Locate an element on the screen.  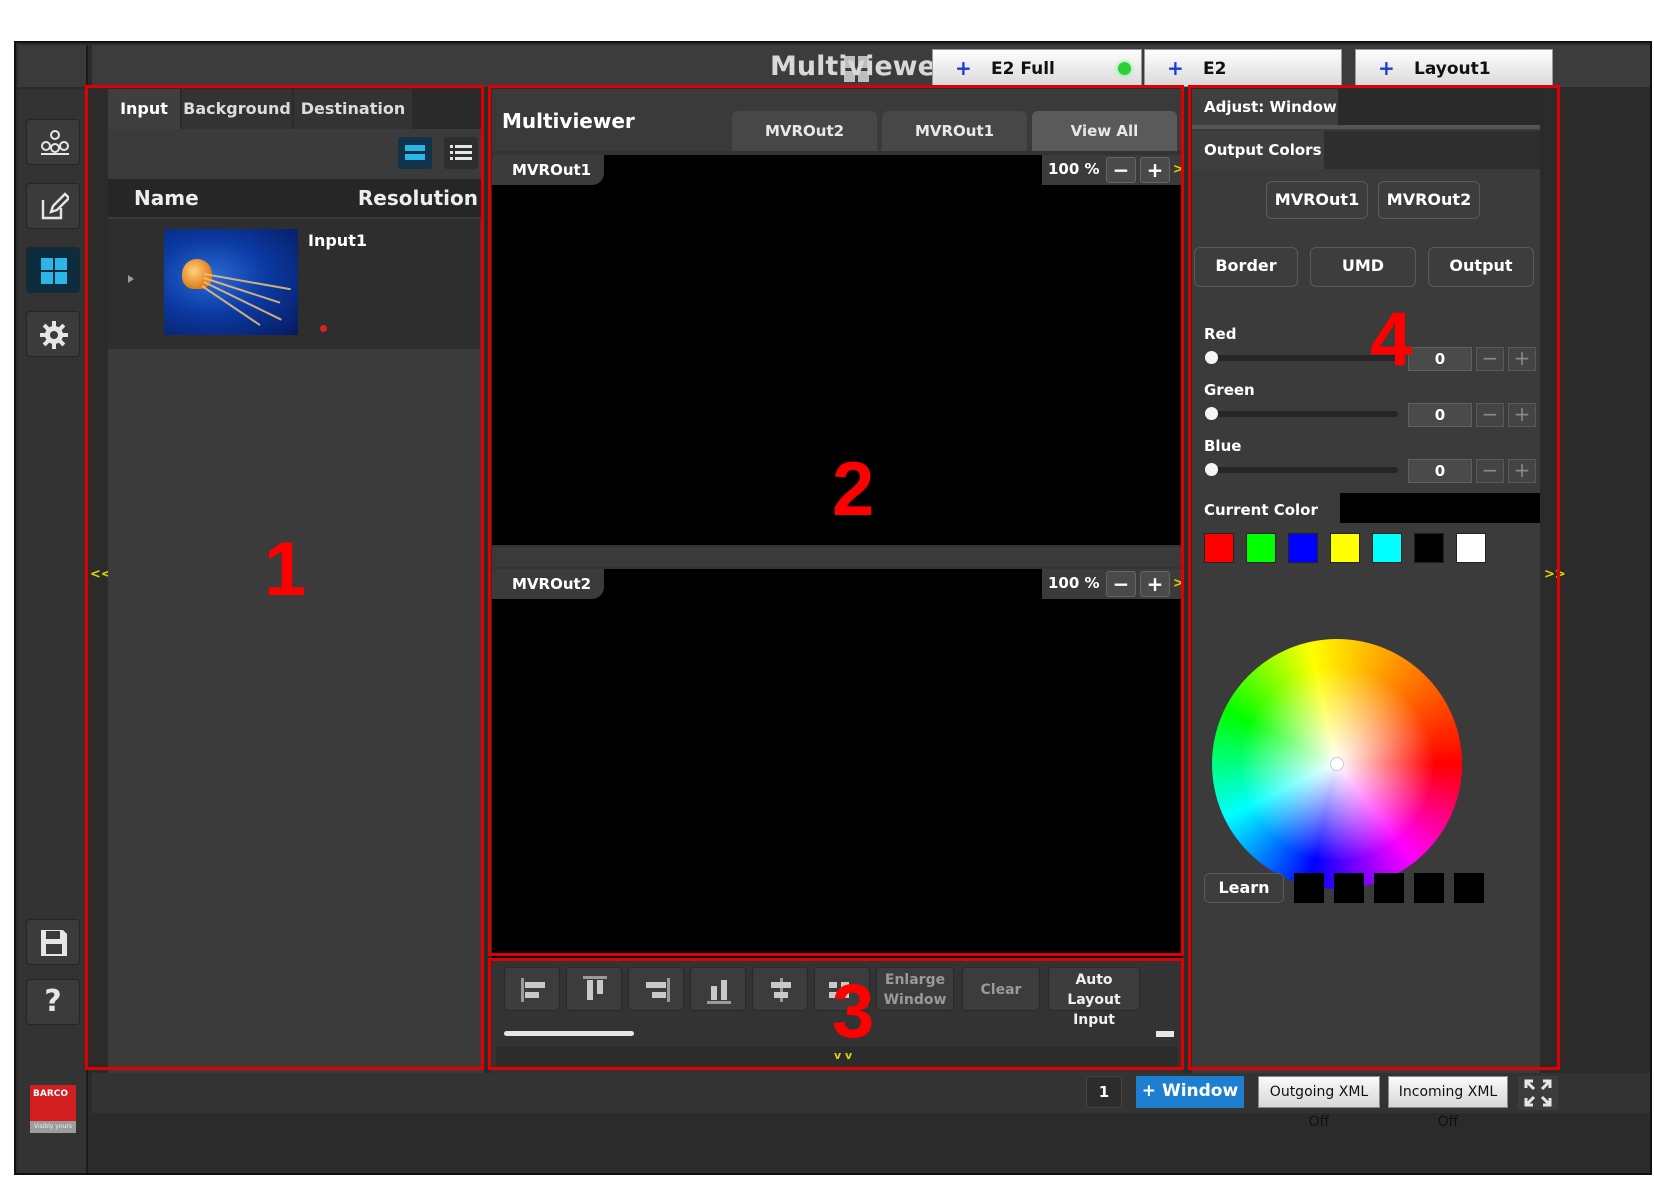
nav-settings-button is located at coordinates (53, 334).